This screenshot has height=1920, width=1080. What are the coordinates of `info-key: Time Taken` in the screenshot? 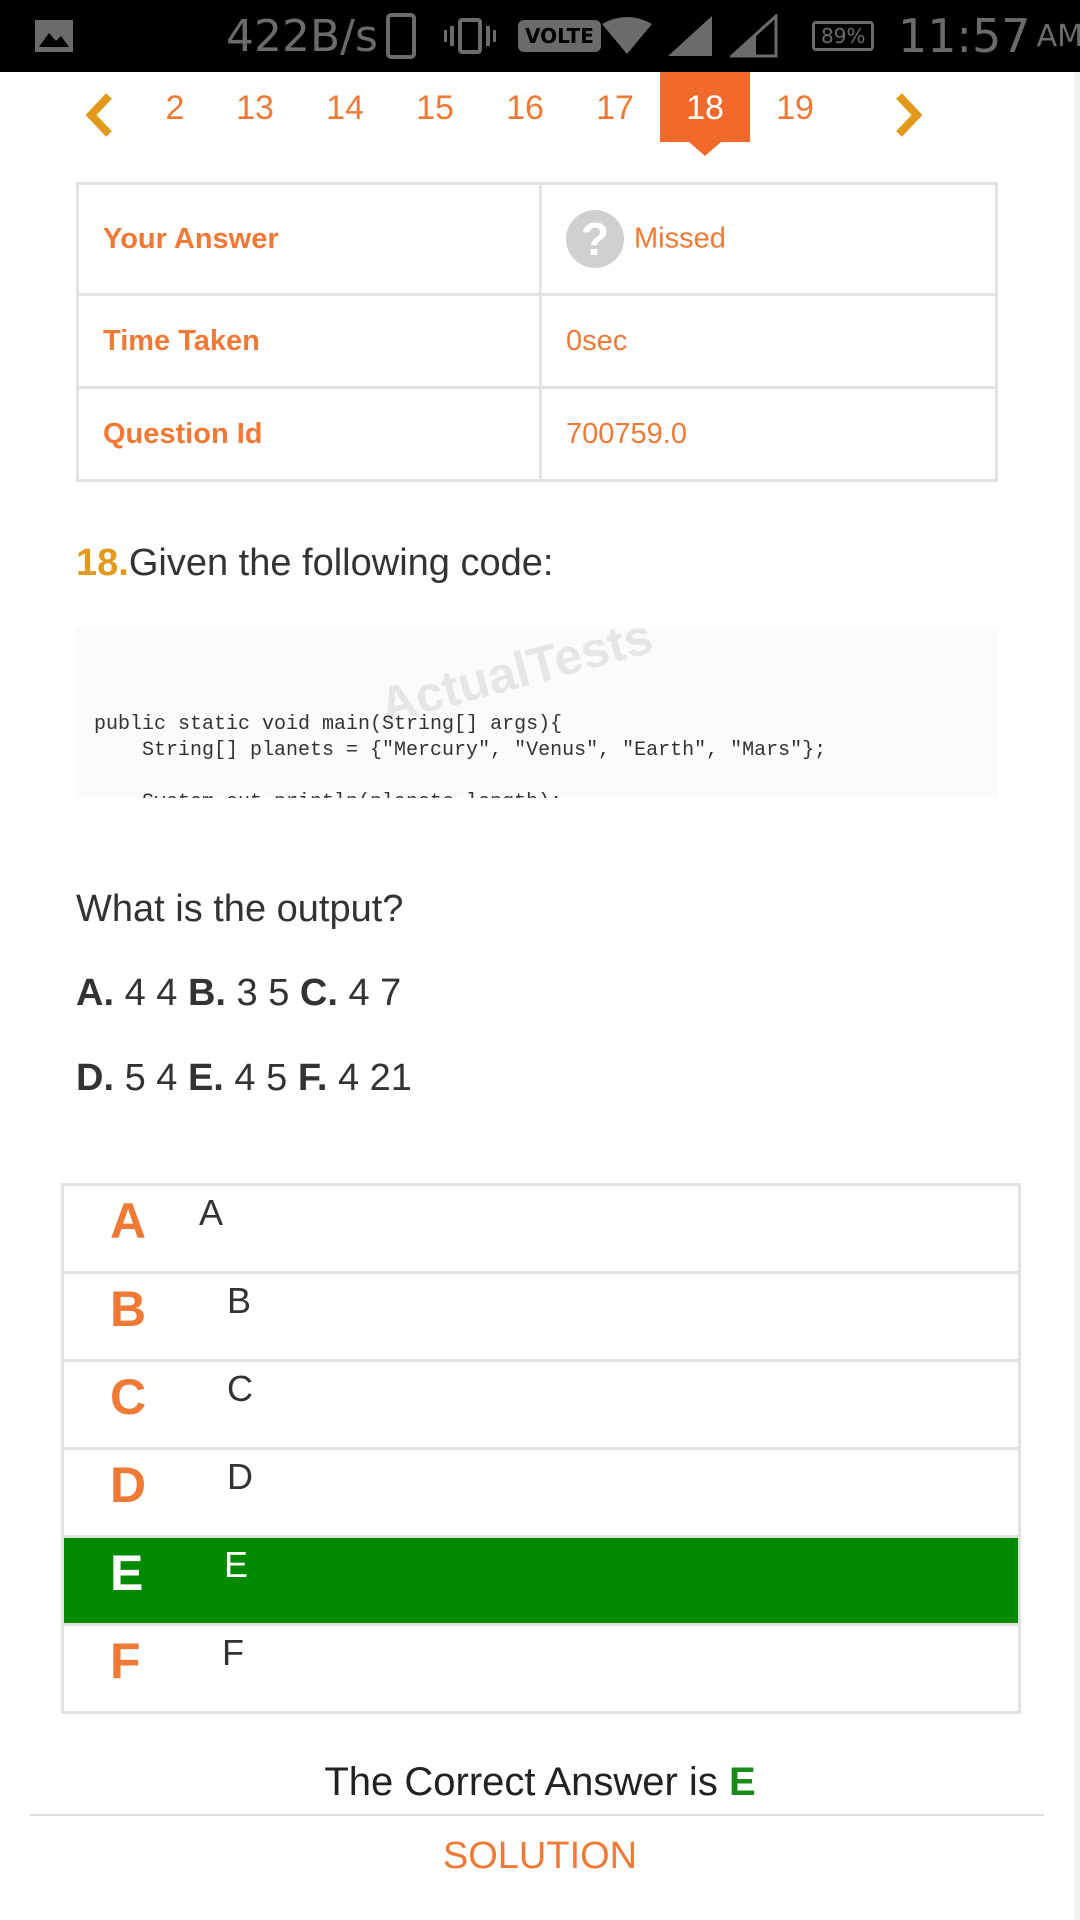 It's located at (309, 341).